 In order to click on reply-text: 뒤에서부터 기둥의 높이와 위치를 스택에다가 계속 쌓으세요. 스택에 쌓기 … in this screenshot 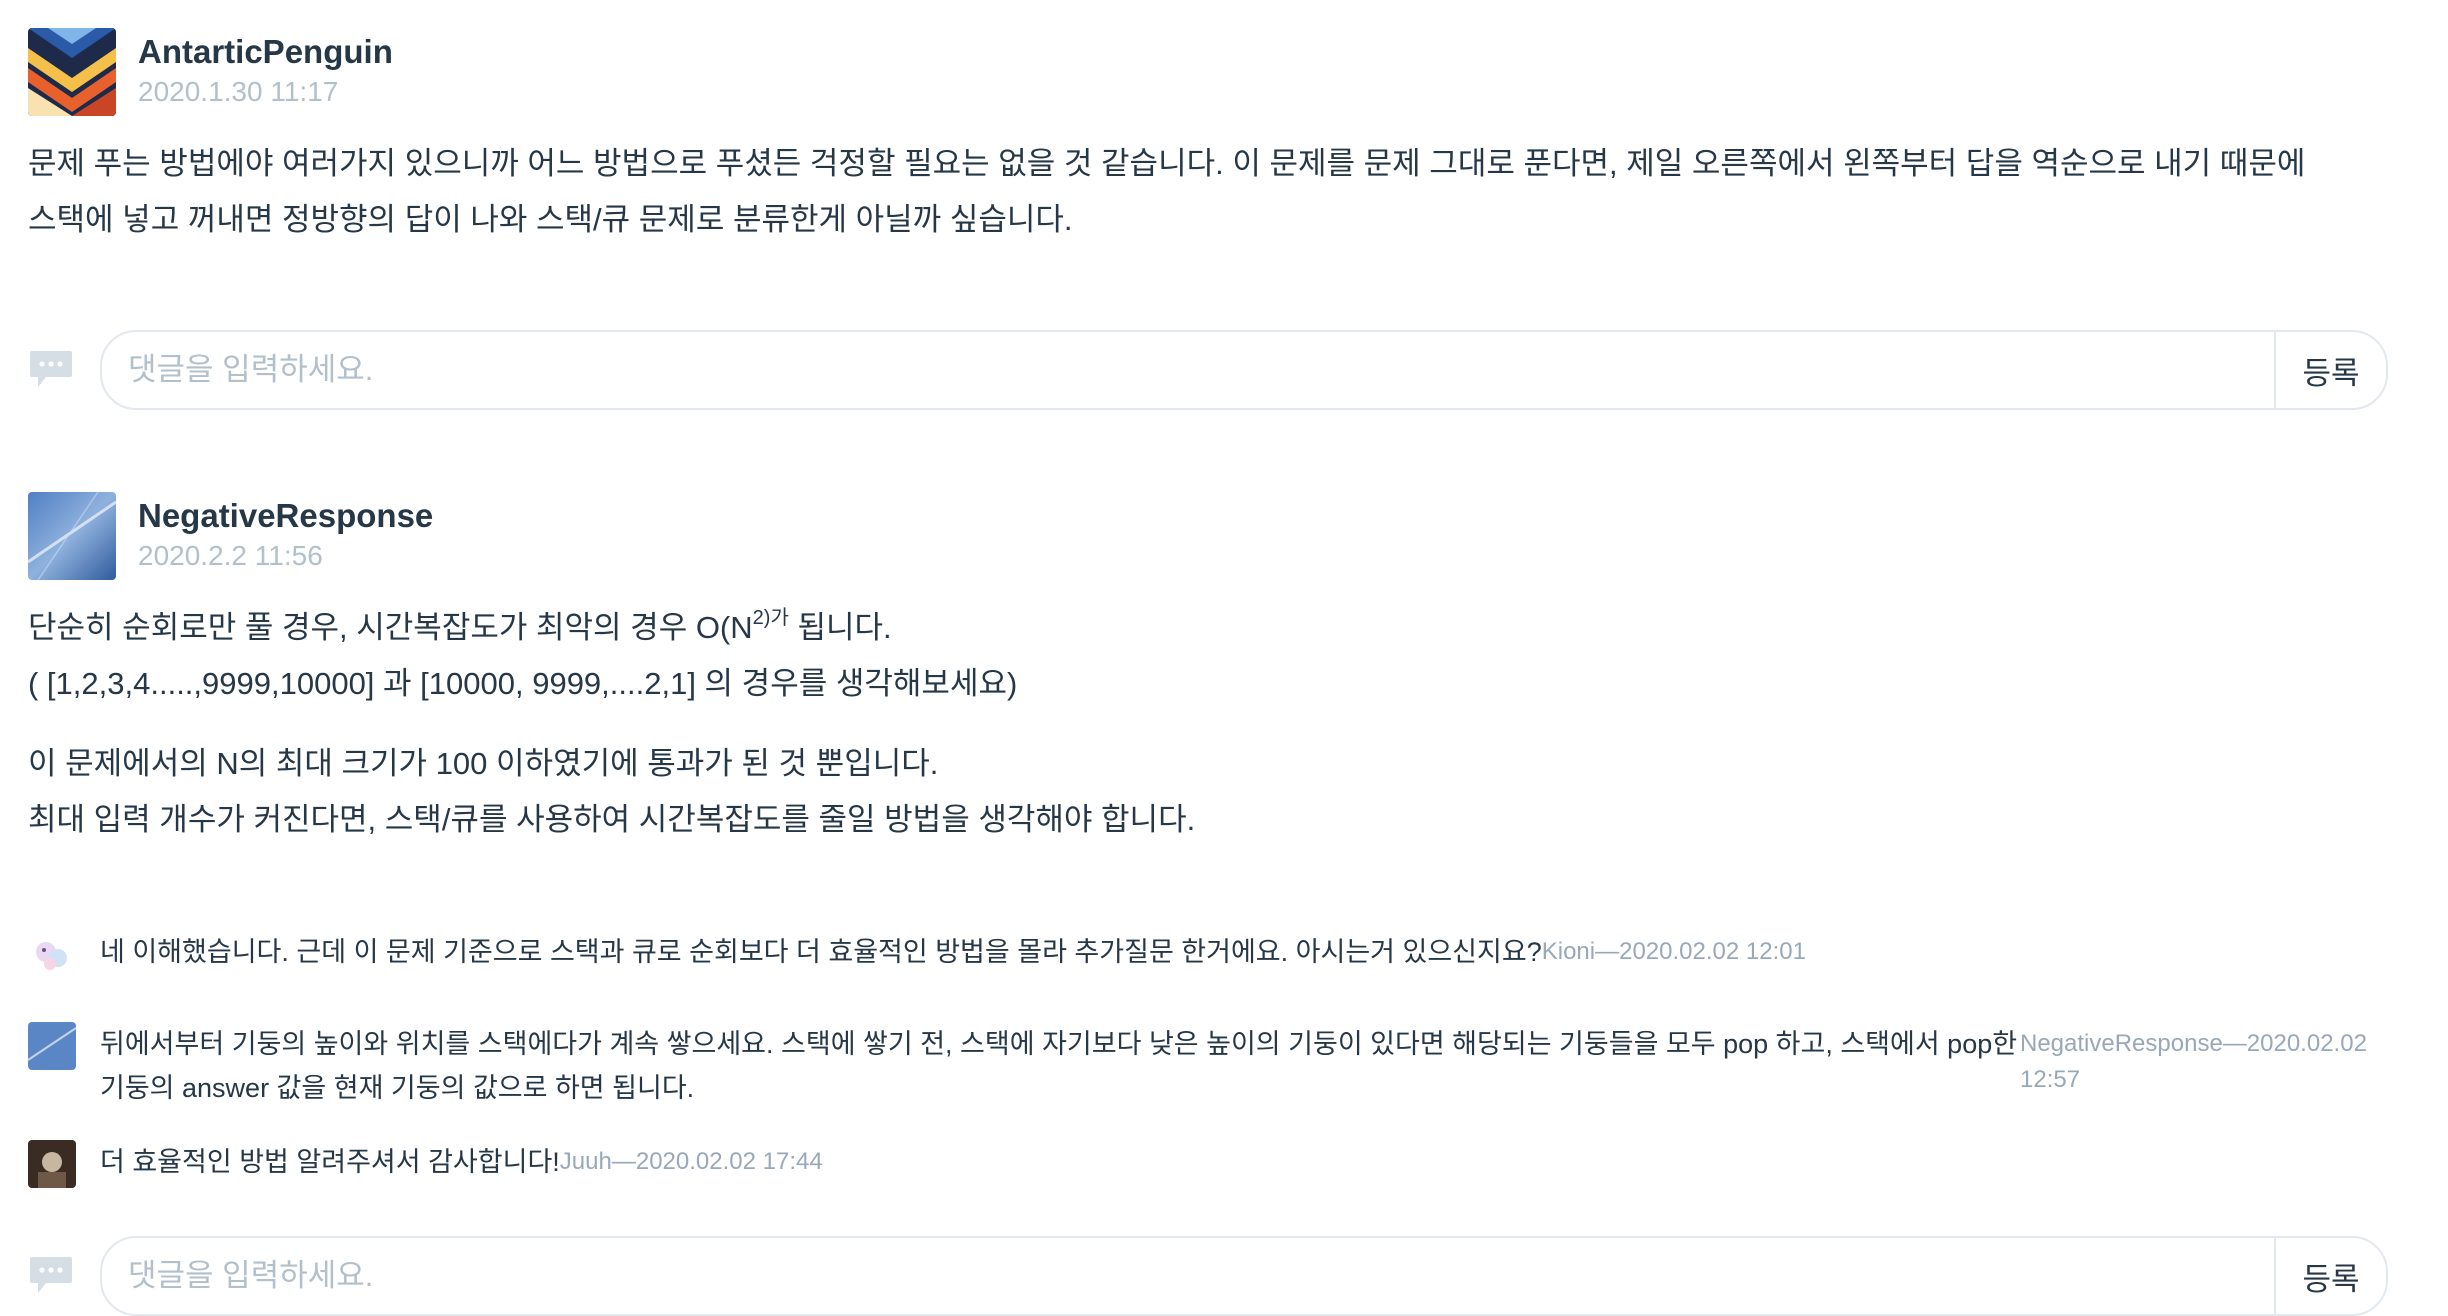, I will do `click(1059, 1066)`.